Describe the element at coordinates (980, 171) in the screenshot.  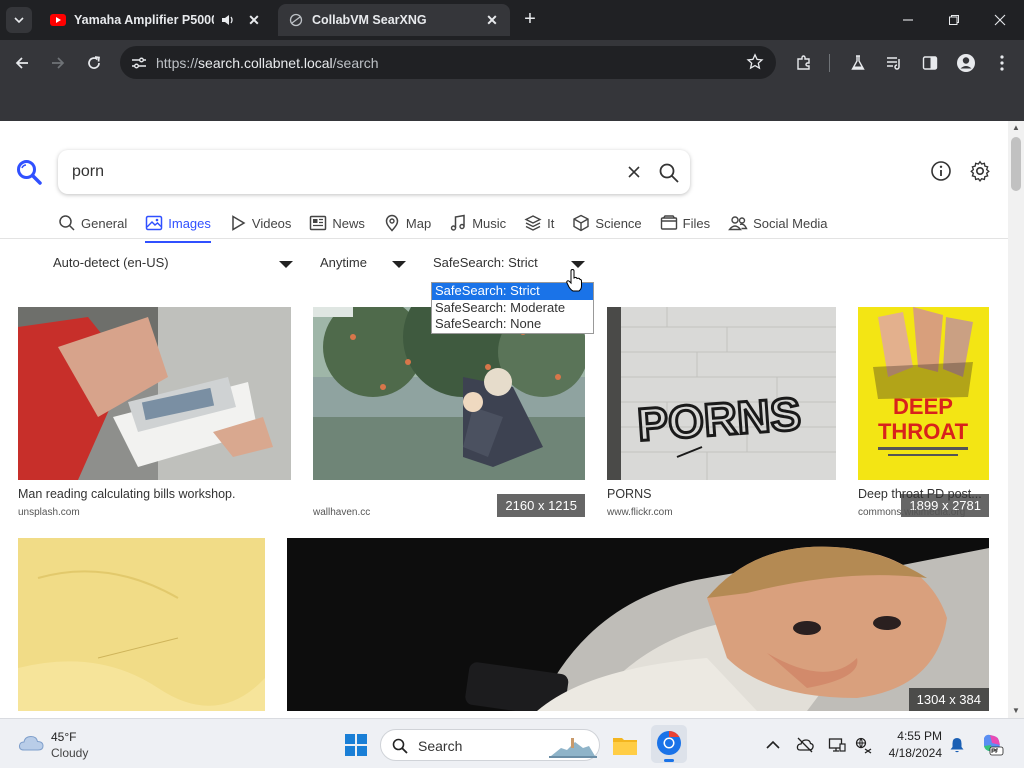
I see `gear-icon` at that location.